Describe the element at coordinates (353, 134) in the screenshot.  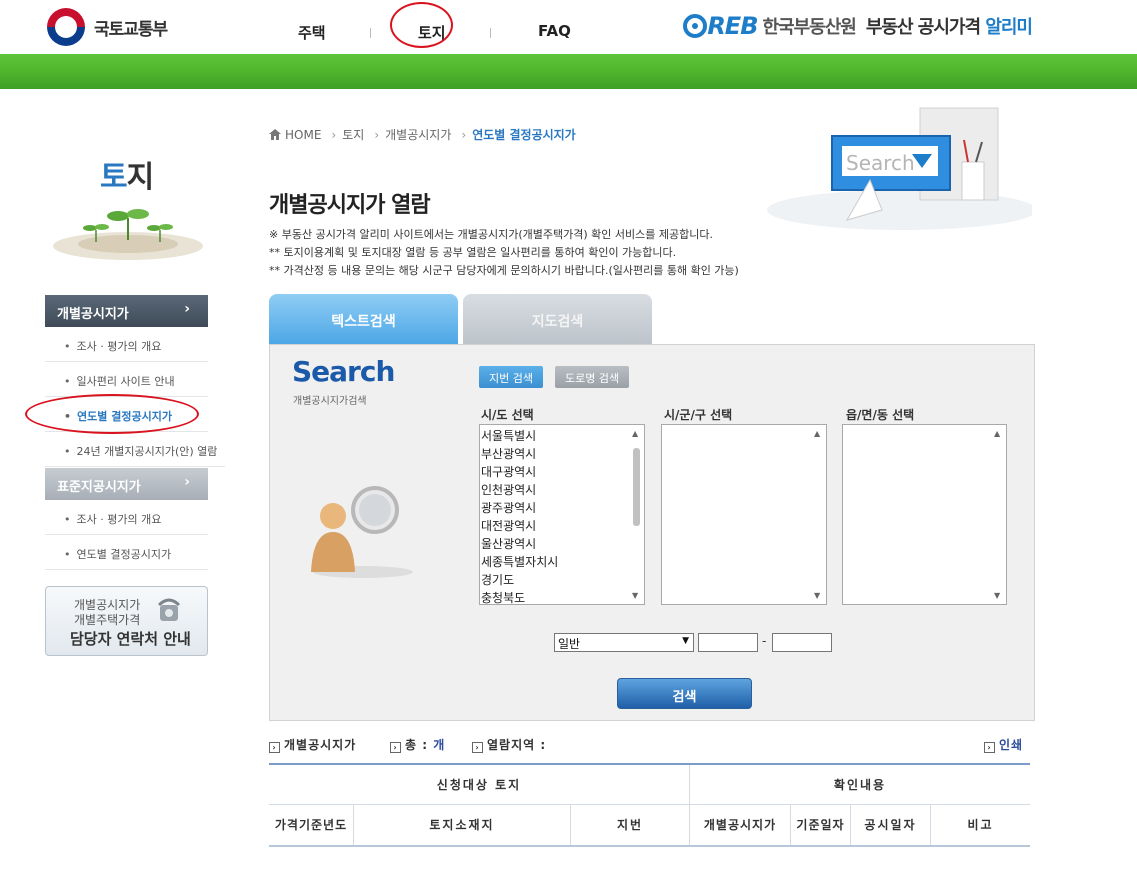
I see `breadcrumb-land: 토지` at that location.